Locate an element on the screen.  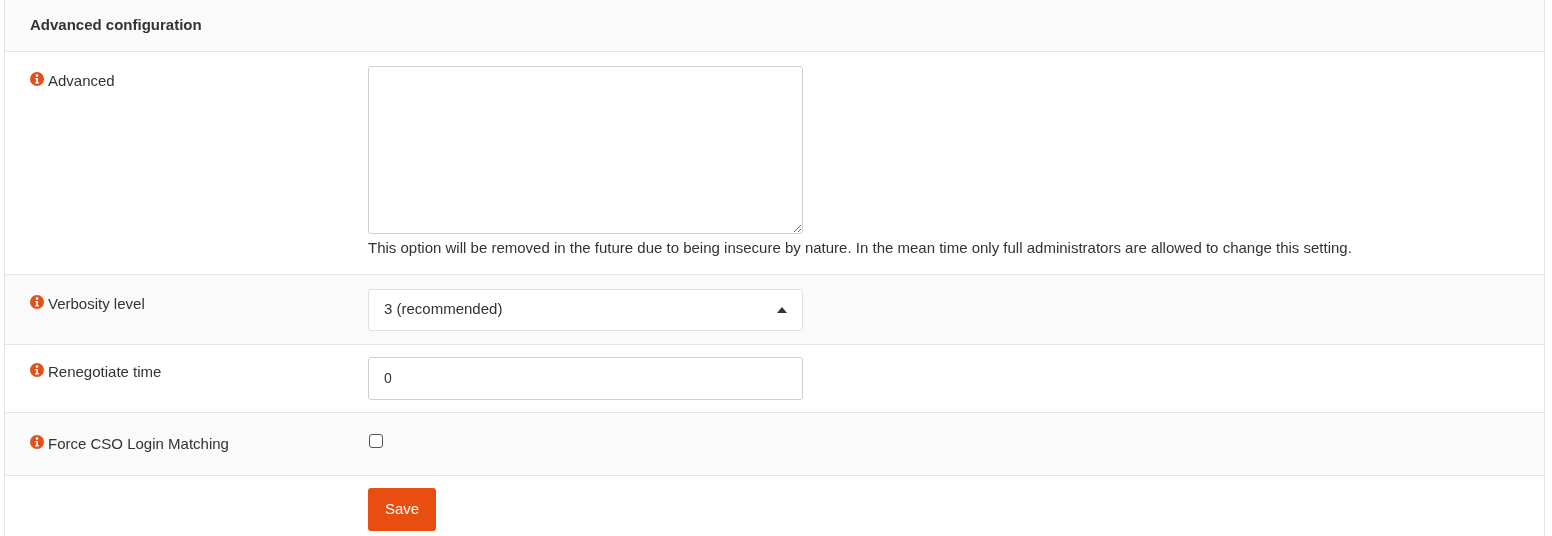
field-label: Renegotiate time is located at coordinates (105, 371).